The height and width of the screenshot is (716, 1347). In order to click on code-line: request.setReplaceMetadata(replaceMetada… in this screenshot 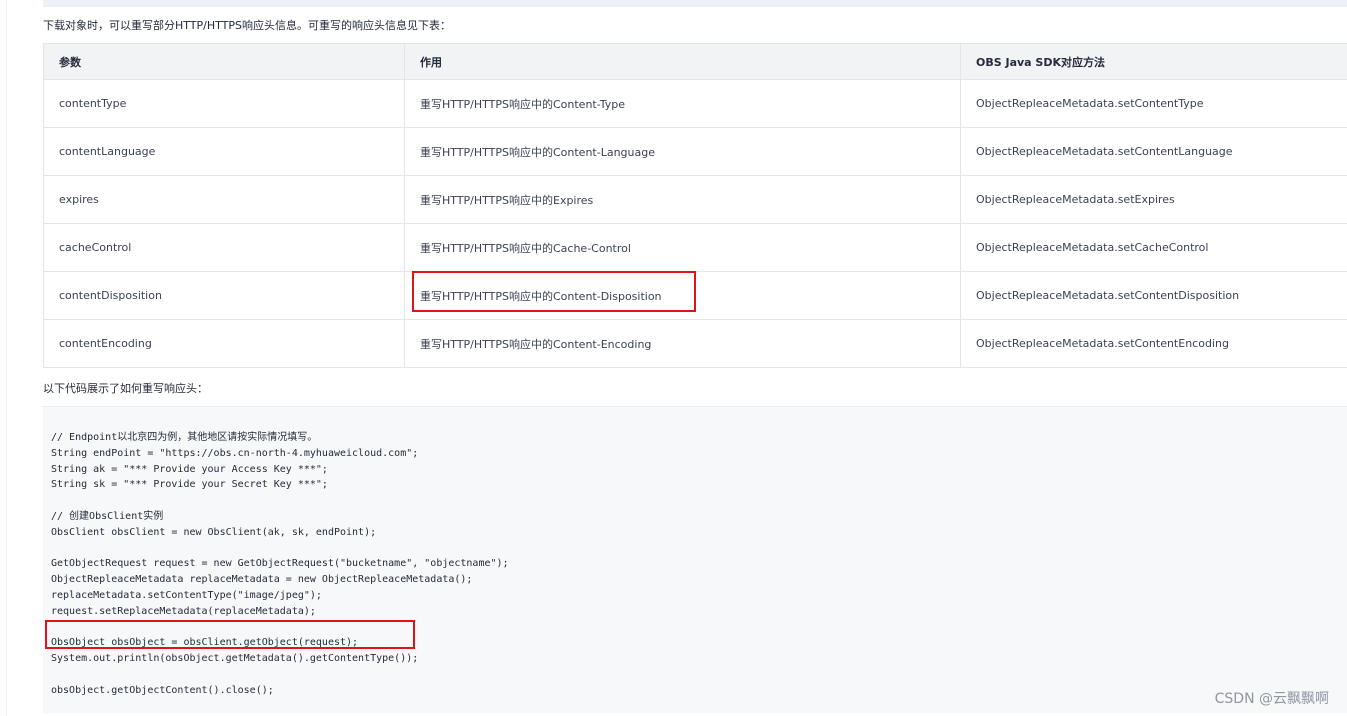, I will do `click(183, 611)`.